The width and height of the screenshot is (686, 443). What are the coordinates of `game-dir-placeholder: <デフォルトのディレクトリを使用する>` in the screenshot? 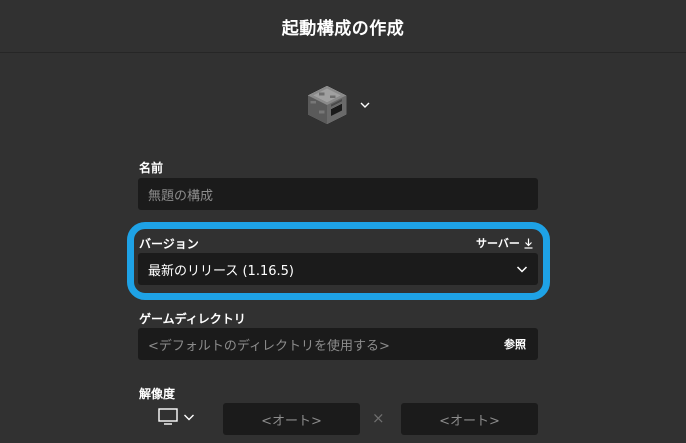 It's located at (269, 346).